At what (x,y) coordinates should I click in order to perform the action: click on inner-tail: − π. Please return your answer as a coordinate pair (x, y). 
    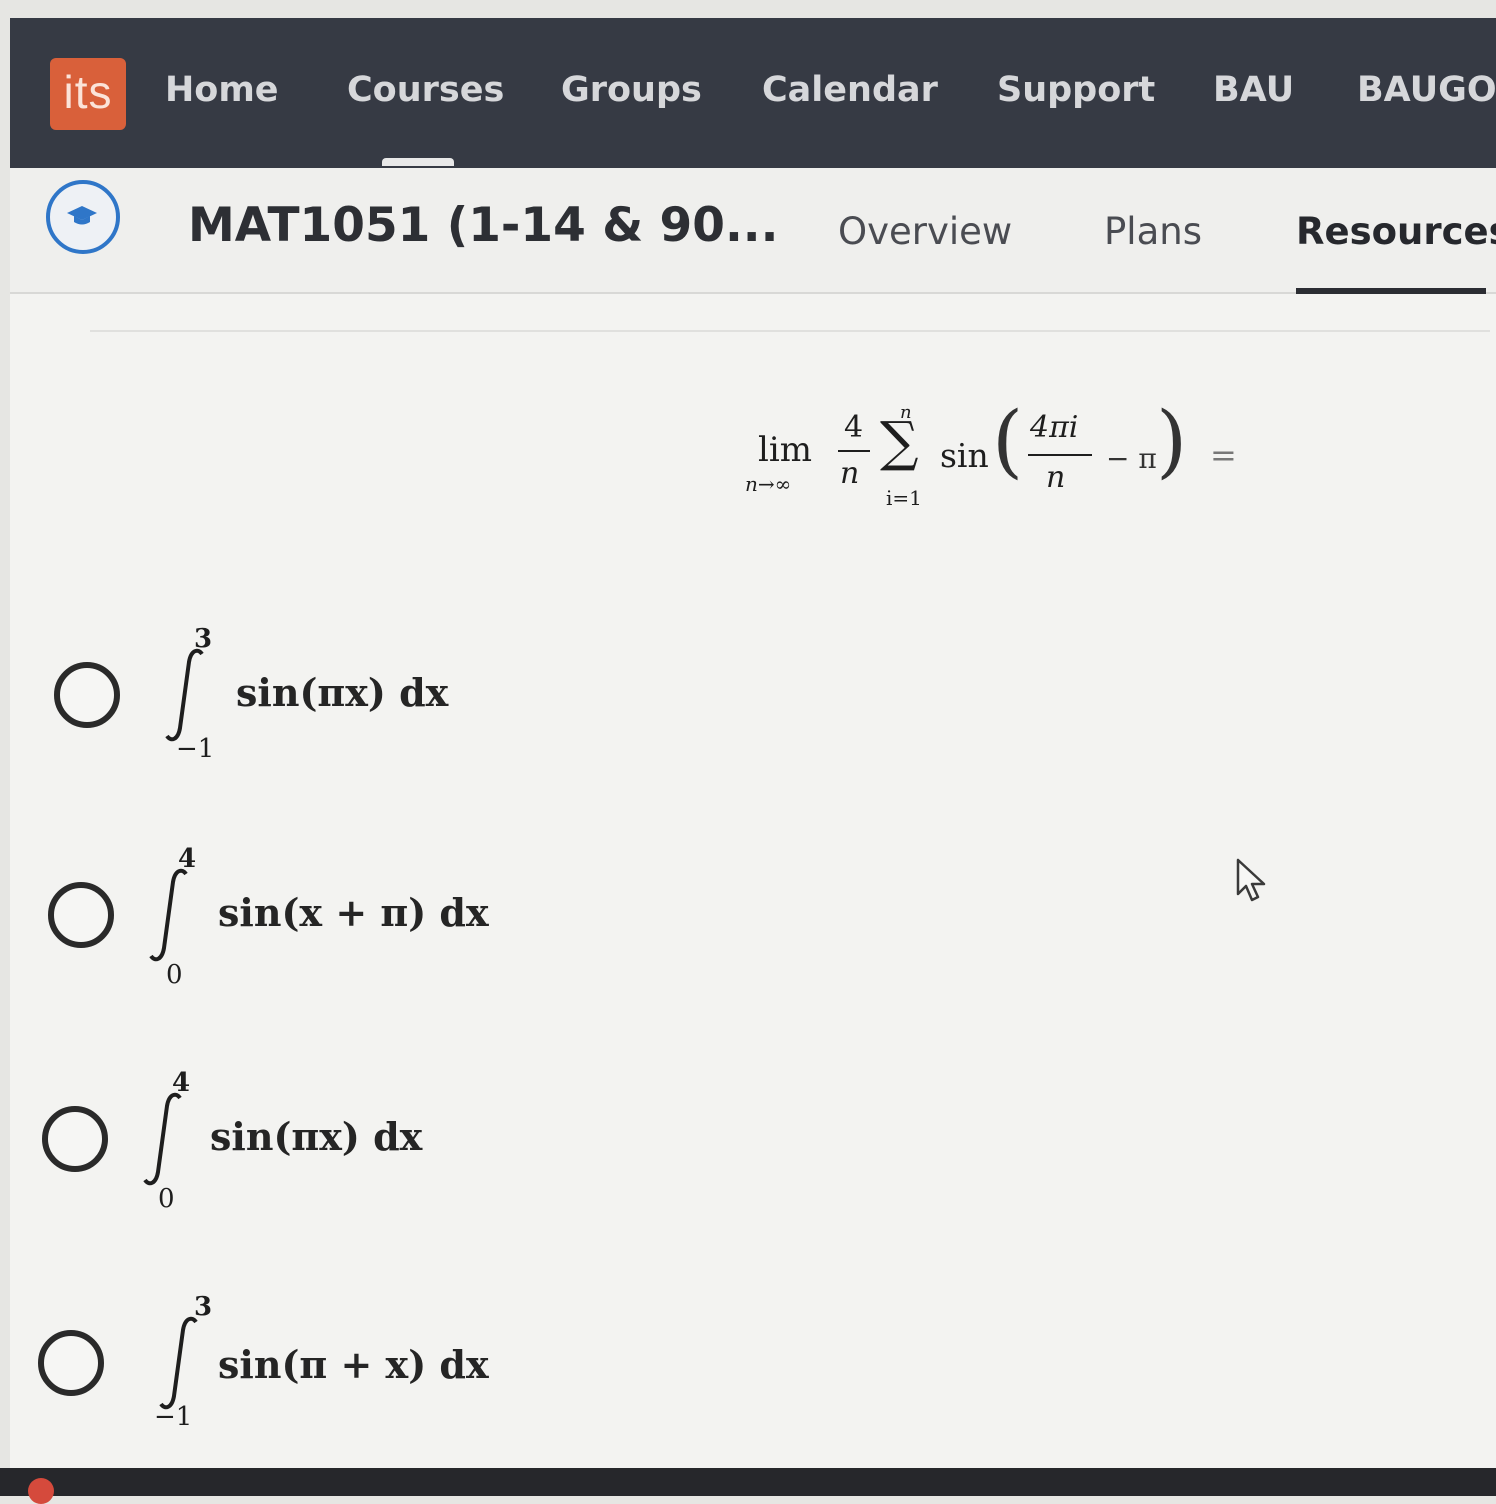
    Looking at the image, I should click on (1131, 458).